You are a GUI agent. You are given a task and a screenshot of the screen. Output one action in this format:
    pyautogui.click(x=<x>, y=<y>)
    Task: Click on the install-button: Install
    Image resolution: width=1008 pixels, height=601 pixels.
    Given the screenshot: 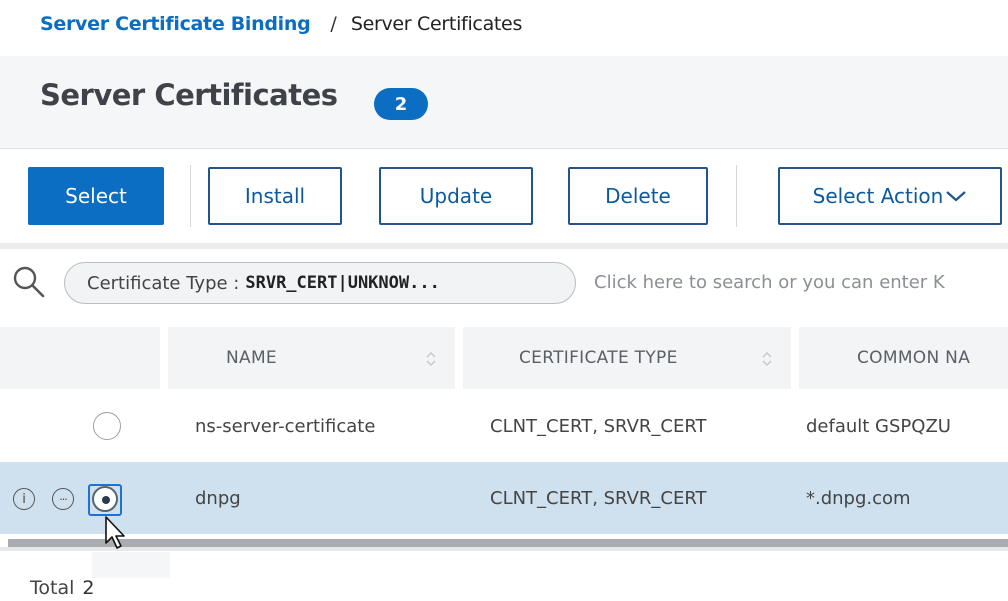 What is the action you would take?
    pyautogui.click(x=275, y=196)
    